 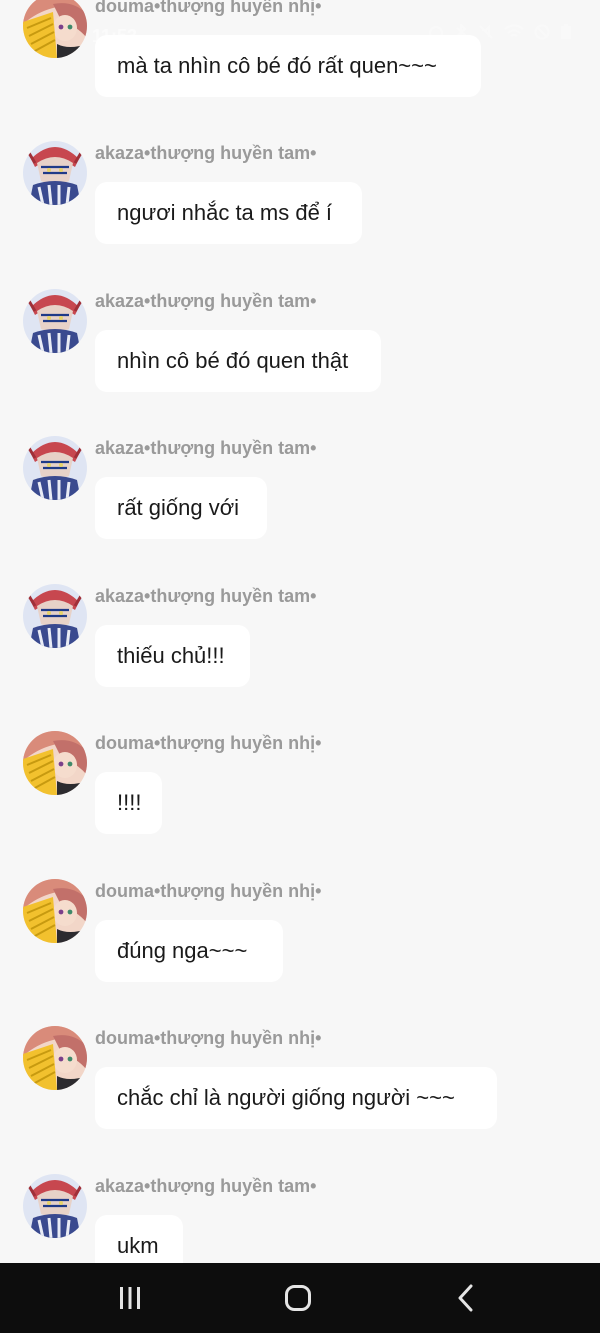 I want to click on message-bubble: mà ta nhìn cô bé đó rất quen~~~, so click(x=288, y=66).